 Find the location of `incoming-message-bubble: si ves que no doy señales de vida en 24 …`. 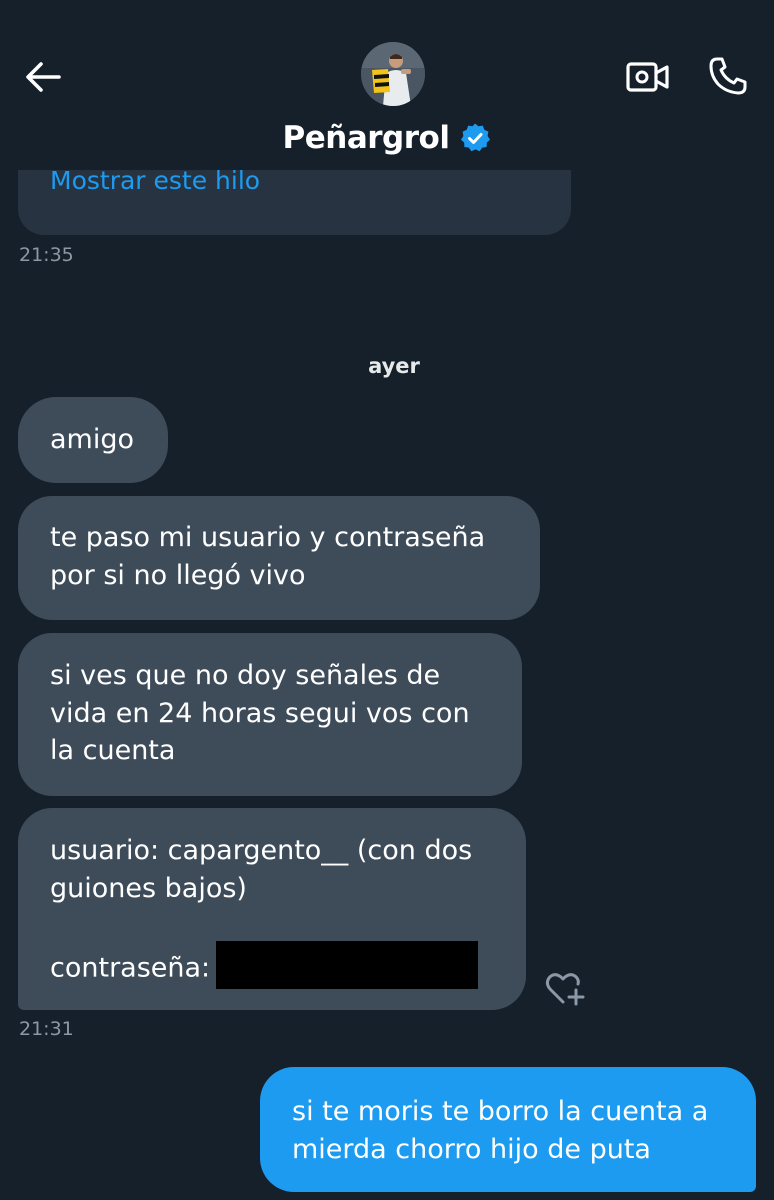

incoming-message-bubble: si ves que no doy señales de vida en 24 … is located at coordinates (270, 714).